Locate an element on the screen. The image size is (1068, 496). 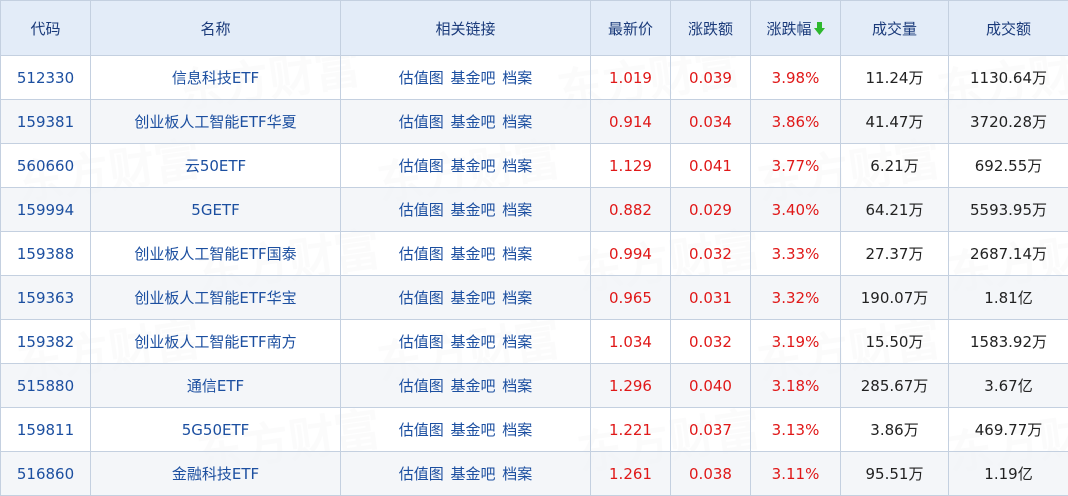
fund-code-link: 159363 is located at coordinates (45, 297).